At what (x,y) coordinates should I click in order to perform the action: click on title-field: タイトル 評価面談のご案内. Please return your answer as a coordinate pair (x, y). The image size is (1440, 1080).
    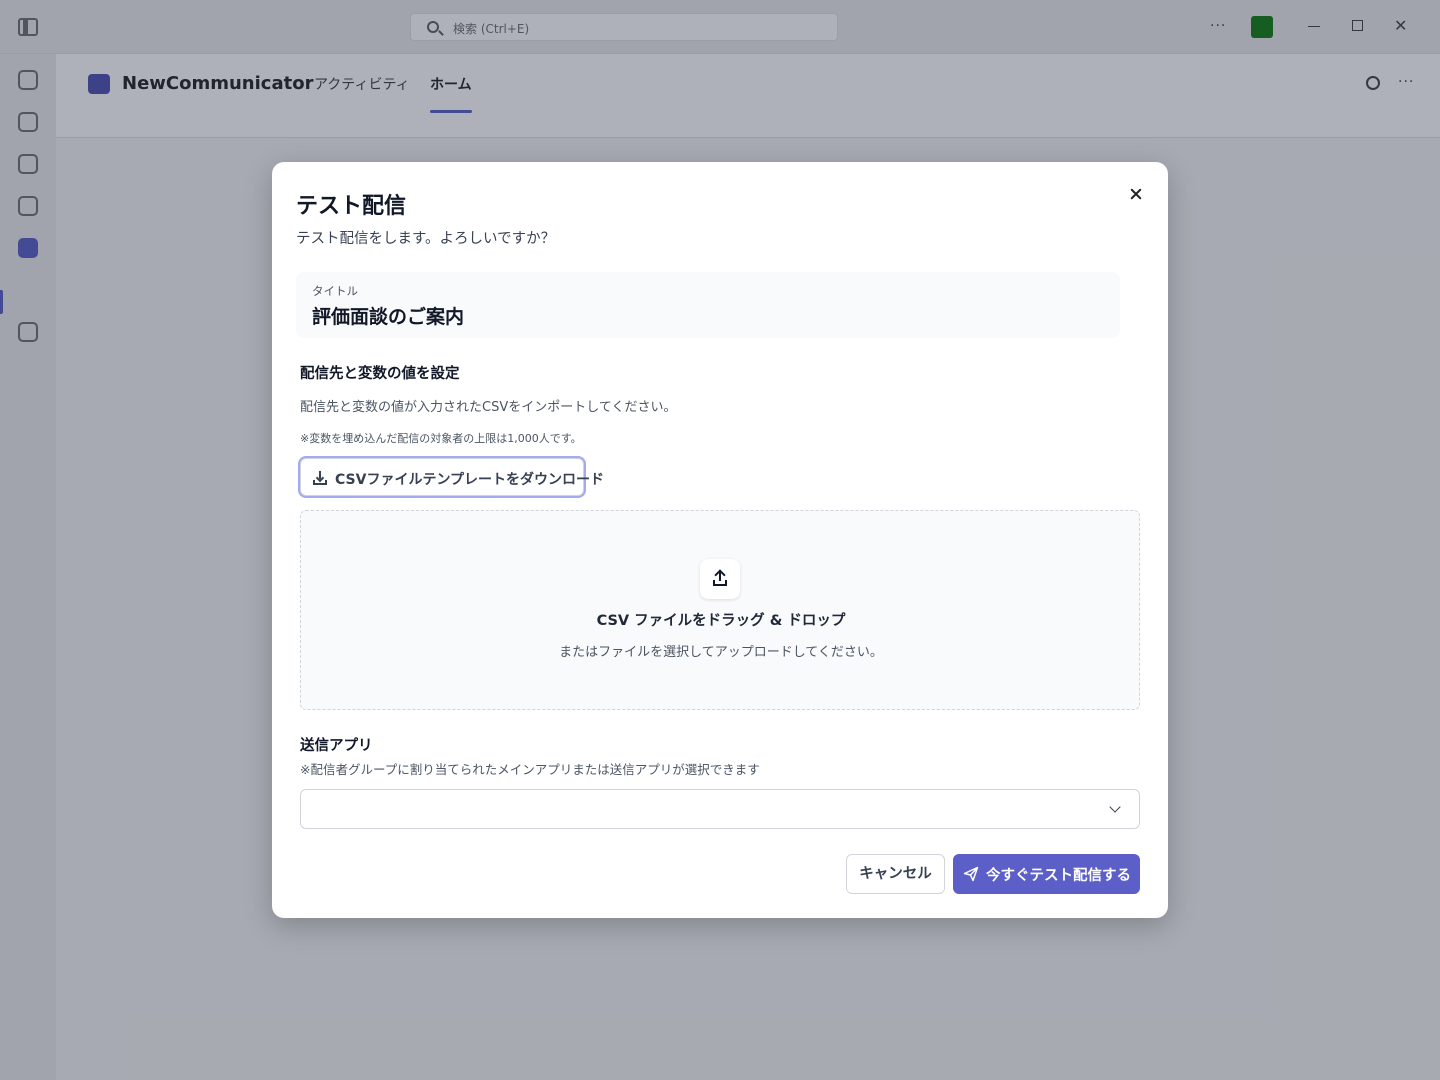
    Looking at the image, I should click on (708, 305).